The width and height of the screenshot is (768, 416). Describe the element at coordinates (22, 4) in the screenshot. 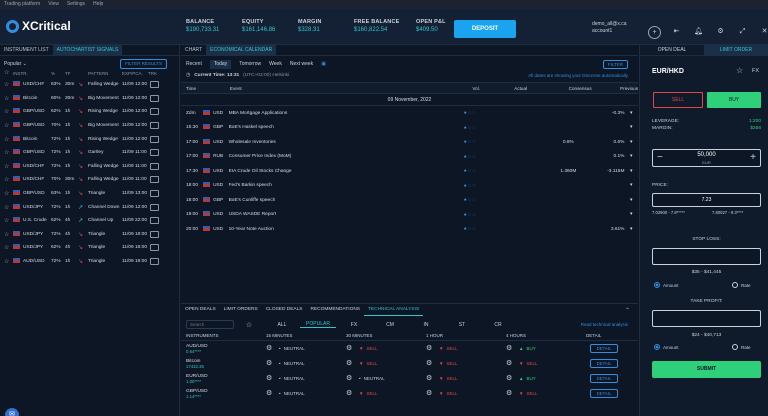

I see `menu-item-platform: Trading platform` at that location.